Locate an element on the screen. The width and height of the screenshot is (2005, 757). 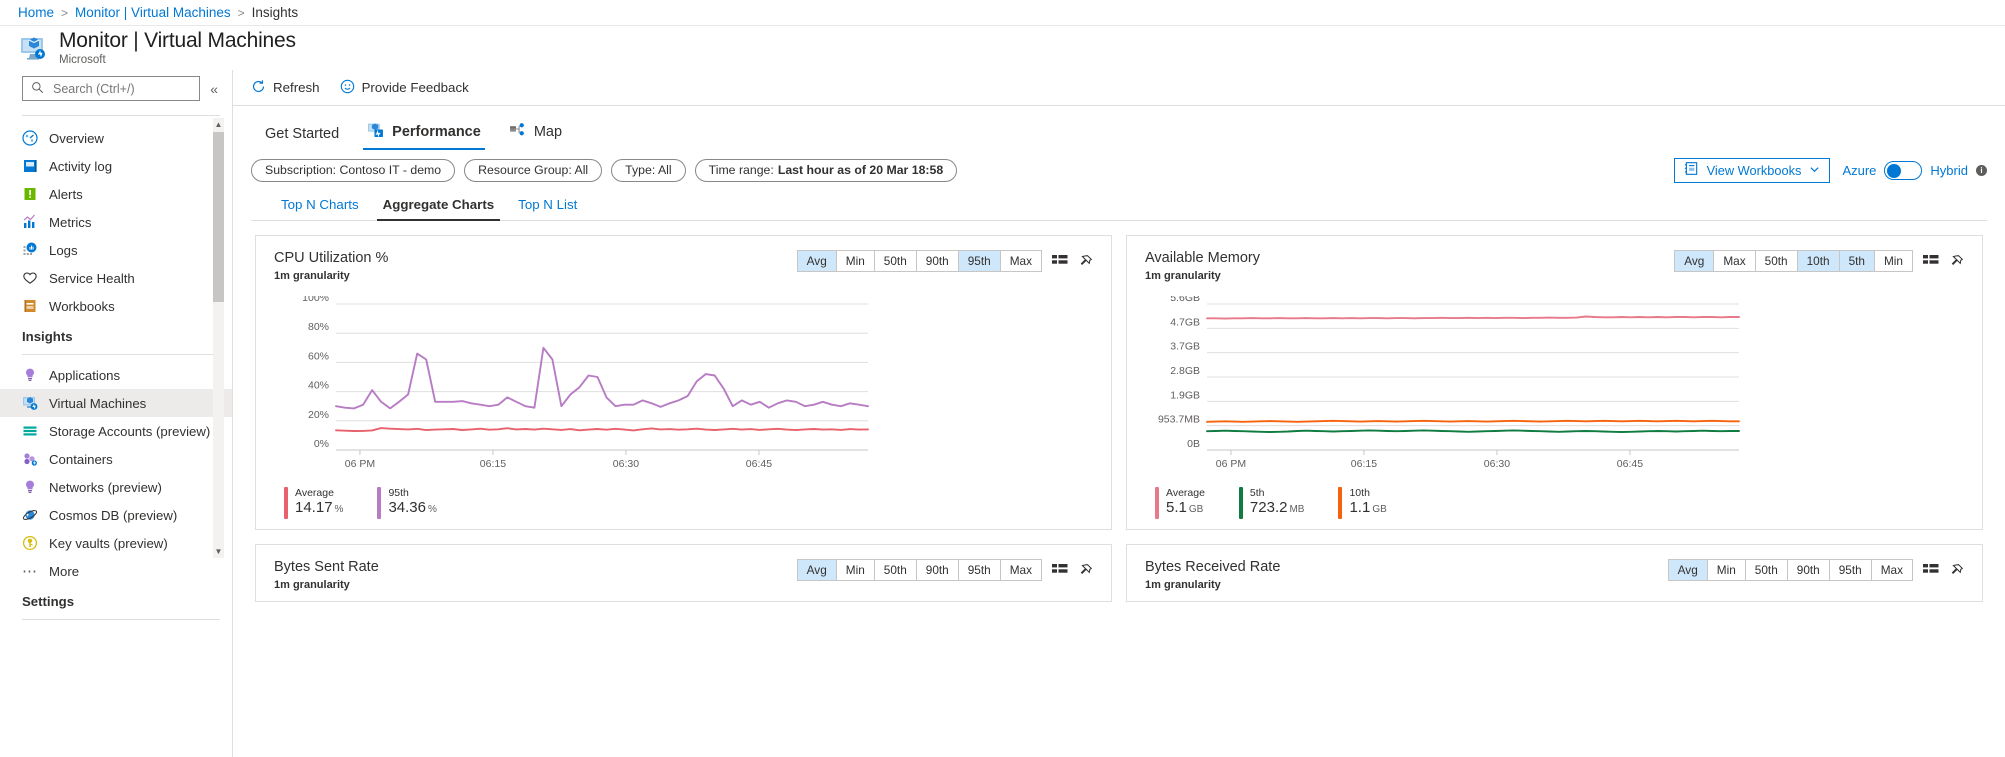
percentile-option-cpu-avg: Avg is located at coordinates (817, 261).